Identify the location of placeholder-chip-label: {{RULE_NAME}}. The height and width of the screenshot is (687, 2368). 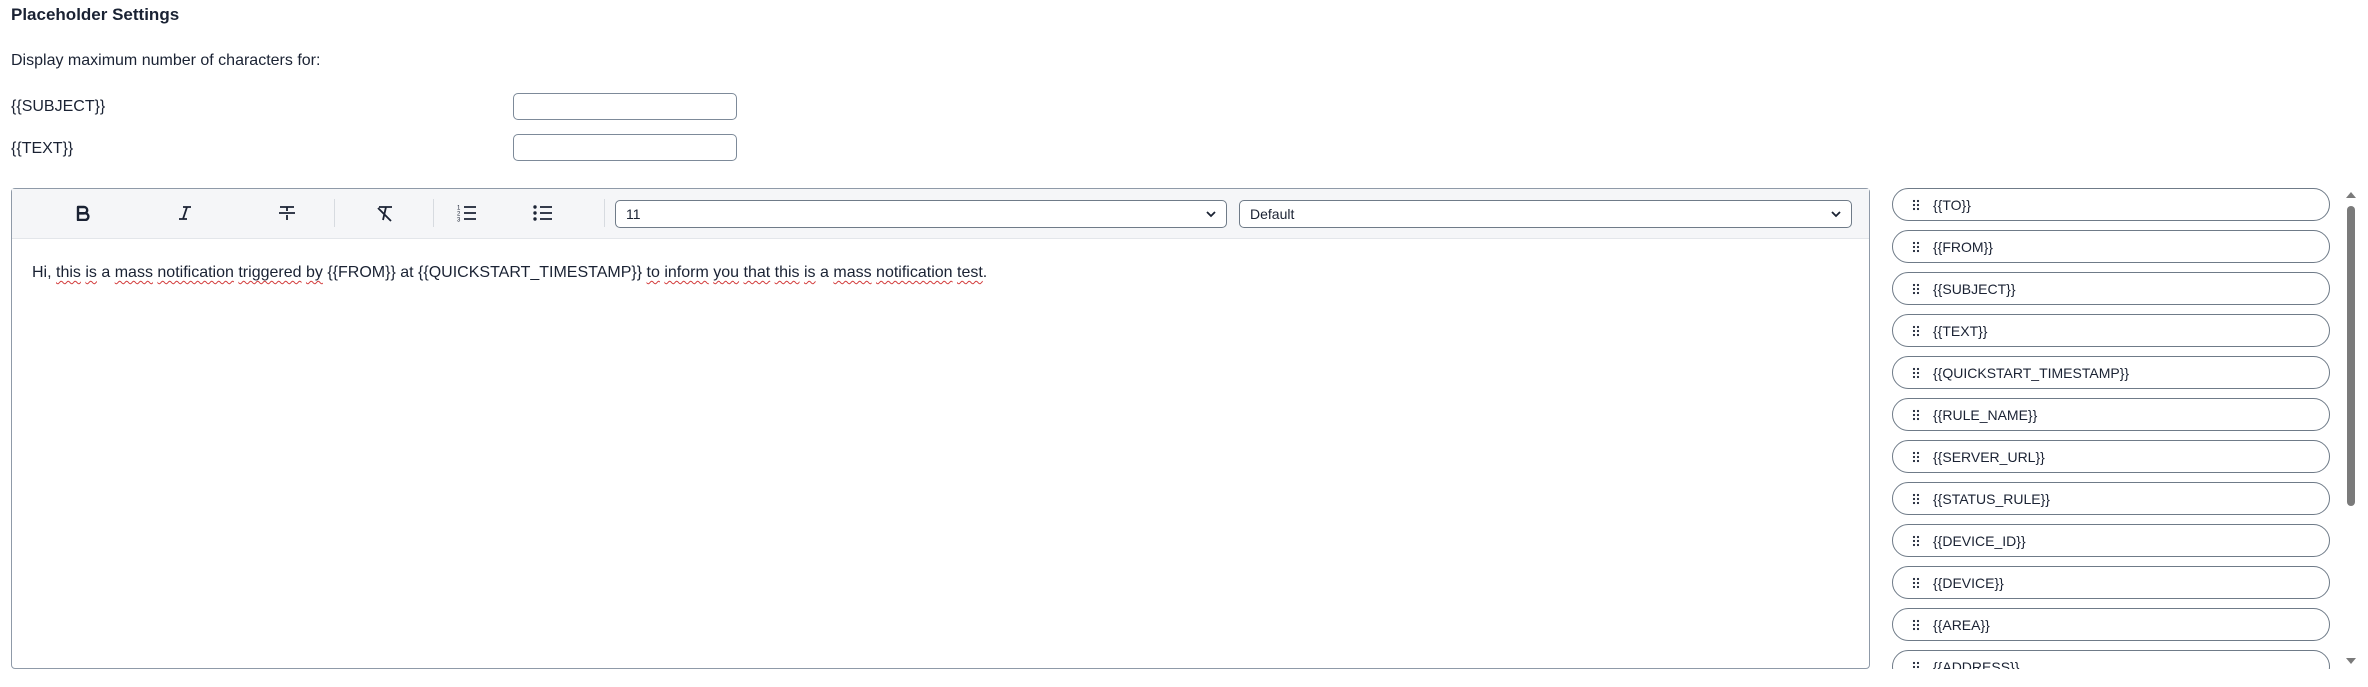
(1985, 414).